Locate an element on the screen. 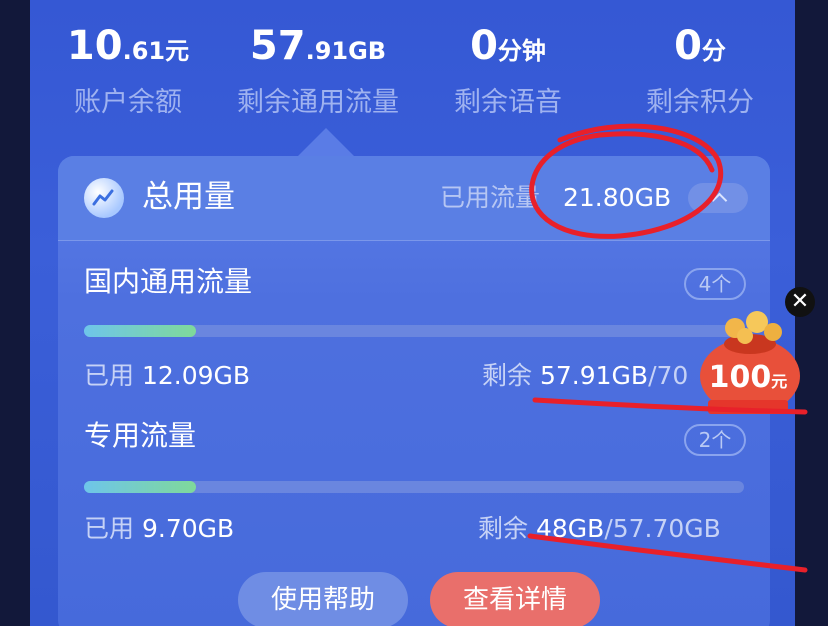  domestic-remain-row: 剩余 57.91GB/70 is located at coordinates (585, 376).